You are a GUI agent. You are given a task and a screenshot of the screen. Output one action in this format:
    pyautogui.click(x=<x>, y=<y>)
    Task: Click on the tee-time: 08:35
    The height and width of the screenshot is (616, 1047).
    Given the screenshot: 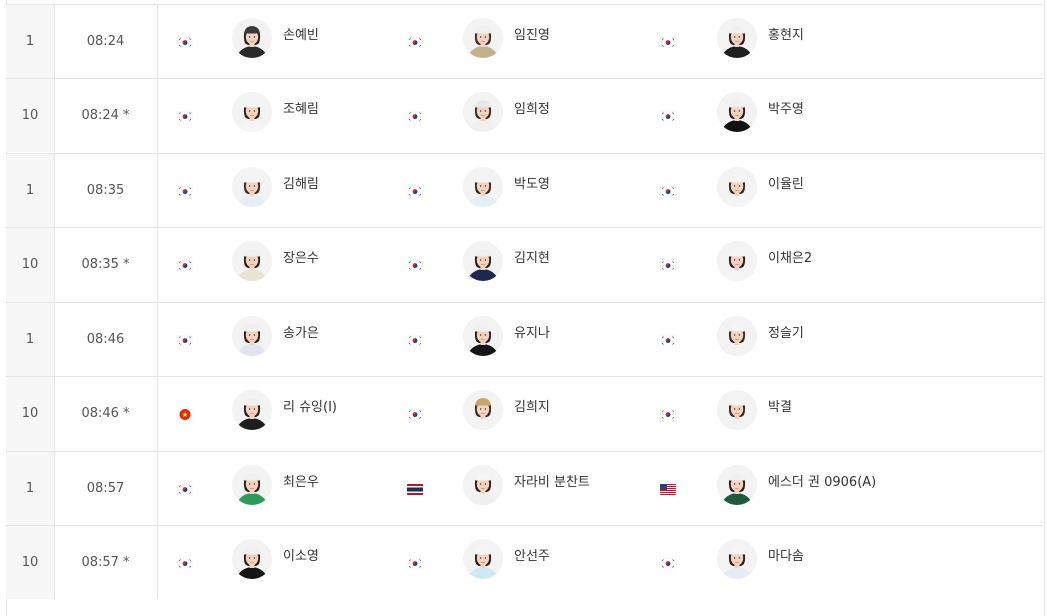 What is the action you would take?
    pyautogui.click(x=106, y=190)
    